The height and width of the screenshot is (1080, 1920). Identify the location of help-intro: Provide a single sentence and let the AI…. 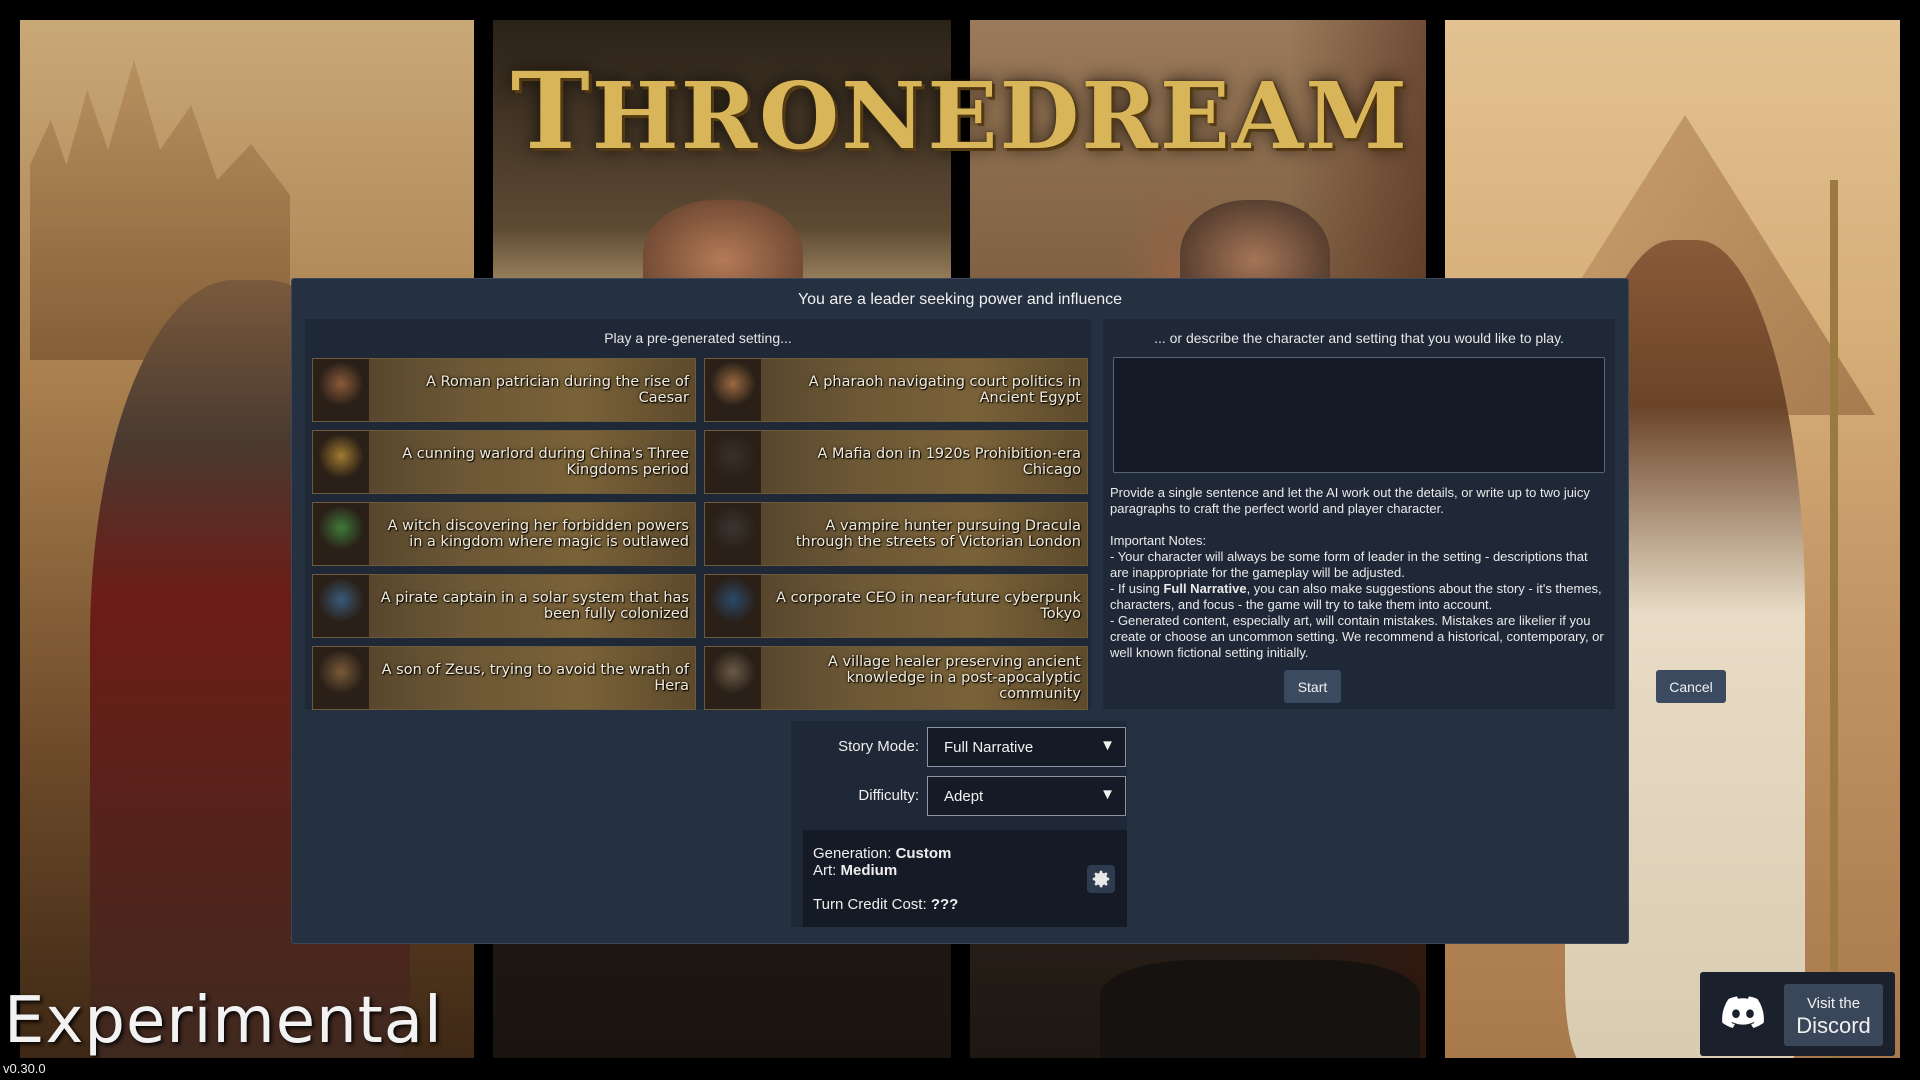
(1350, 500).